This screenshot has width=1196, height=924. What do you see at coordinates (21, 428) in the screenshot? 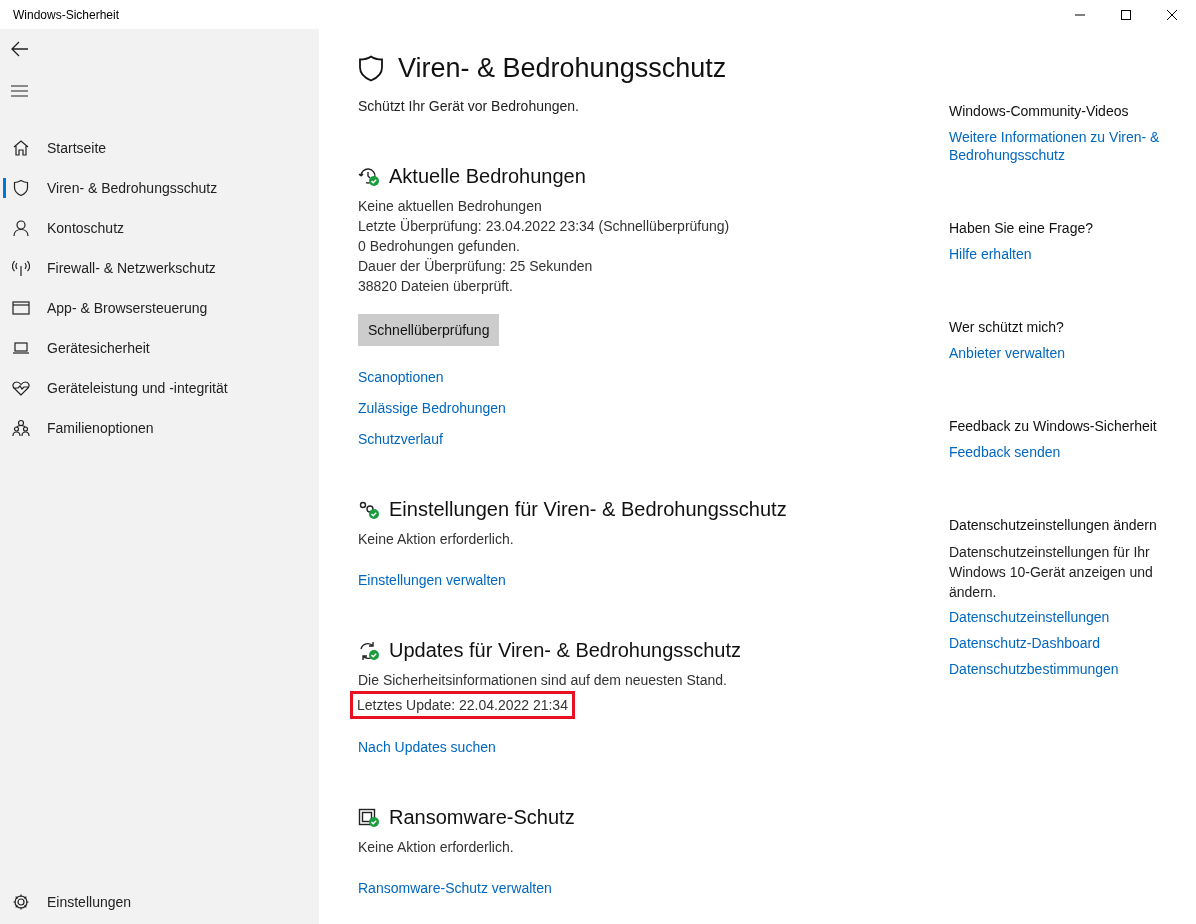
I see `family-icon` at bounding box center [21, 428].